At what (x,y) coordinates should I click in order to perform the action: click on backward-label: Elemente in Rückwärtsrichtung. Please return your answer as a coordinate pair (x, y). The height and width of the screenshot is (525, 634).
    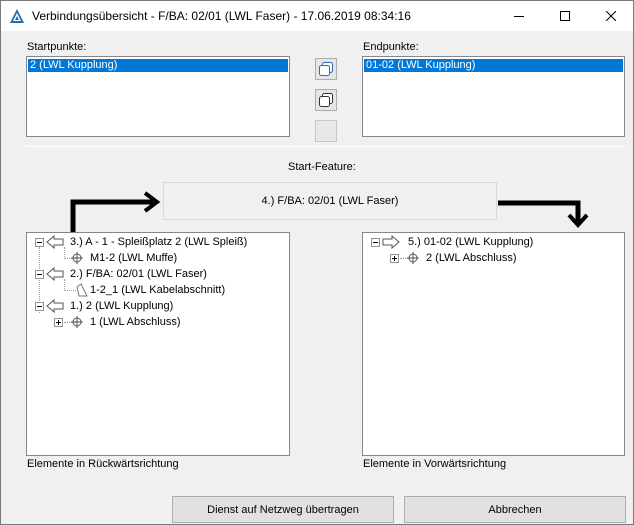
    Looking at the image, I should click on (103, 464).